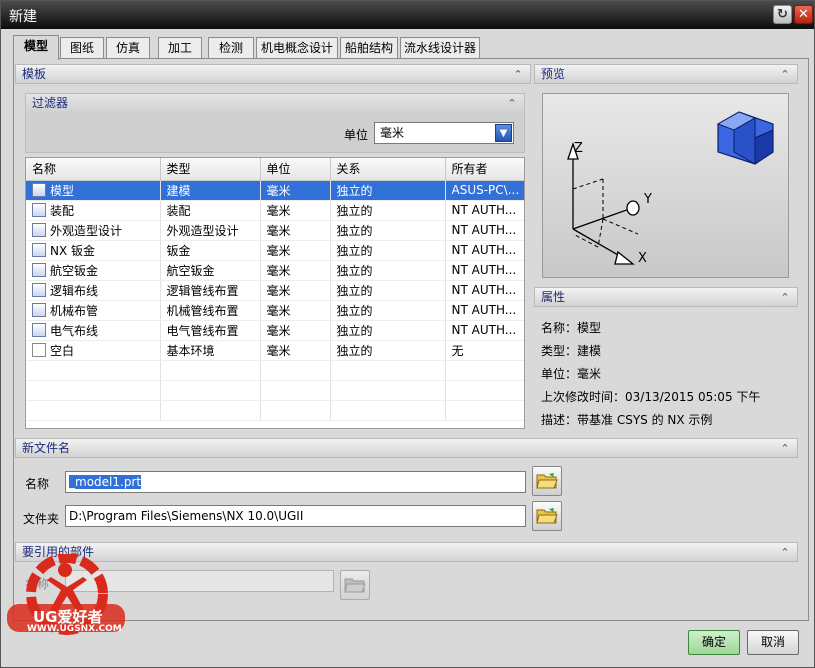  Describe the element at coordinates (275, 104) in the screenshot. I see `filter-header: 过滤器 ⌃` at that location.